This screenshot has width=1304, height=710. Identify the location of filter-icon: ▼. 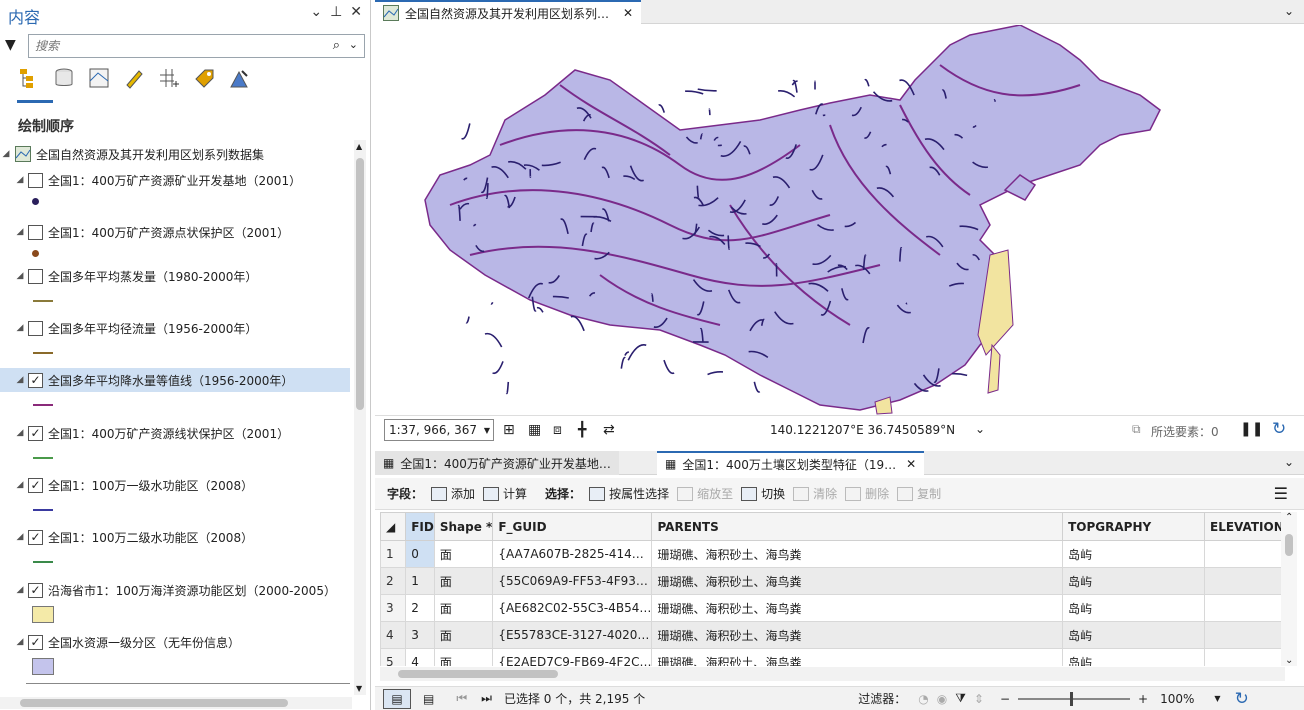
(10, 45).